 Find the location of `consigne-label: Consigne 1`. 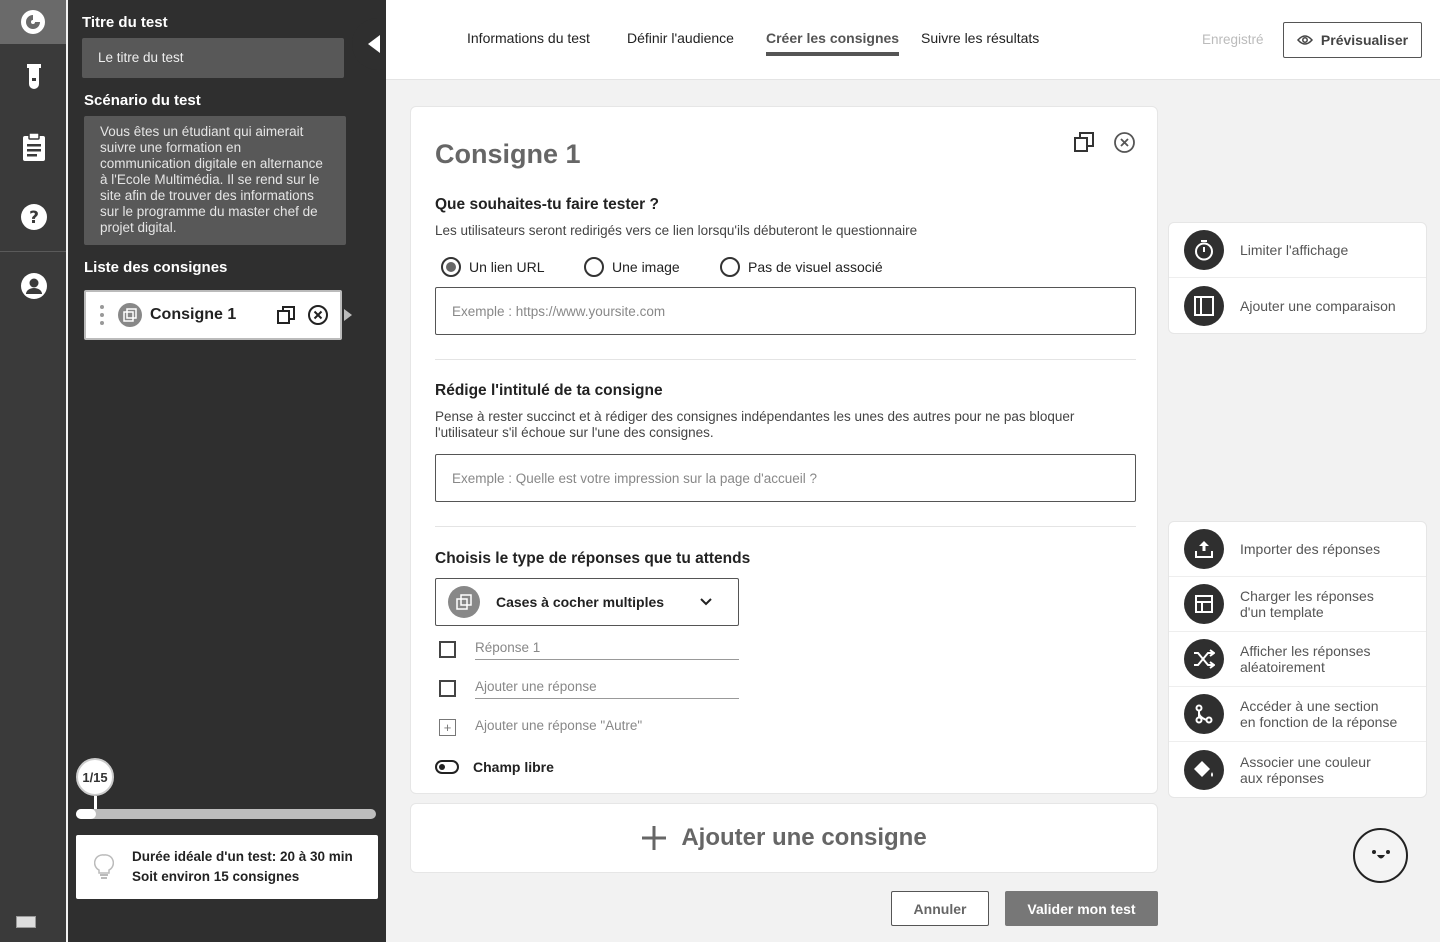

consigne-label: Consigne 1 is located at coordinates (193, 314).